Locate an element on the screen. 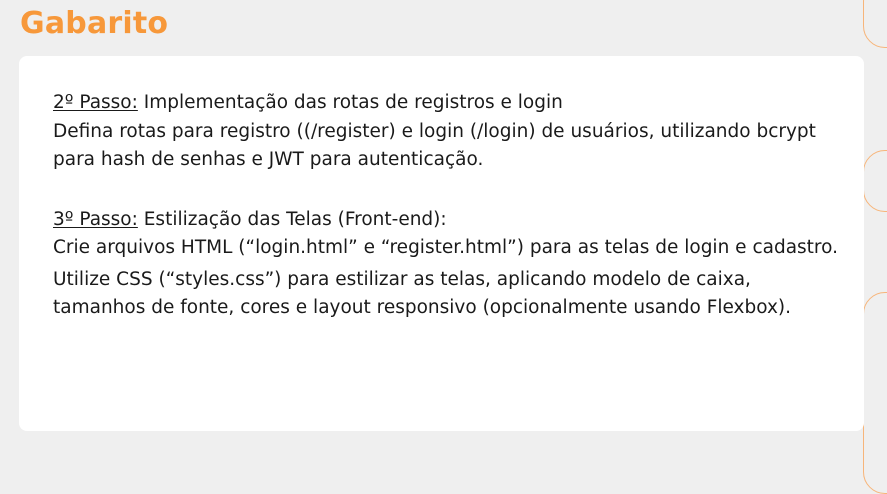  decorative-rounded-shape-top is located at coordinates (875, 24).